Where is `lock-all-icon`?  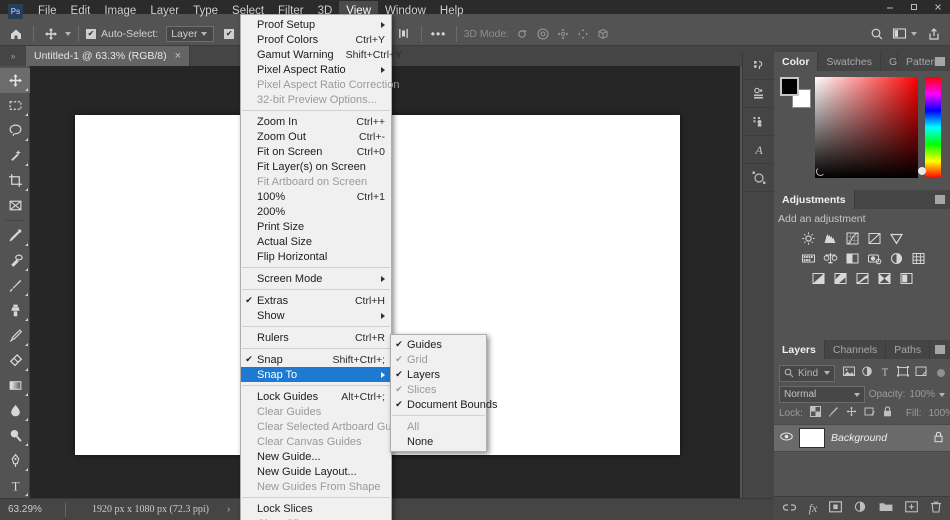 lock-all-icon is located at coordinates (887, 413).